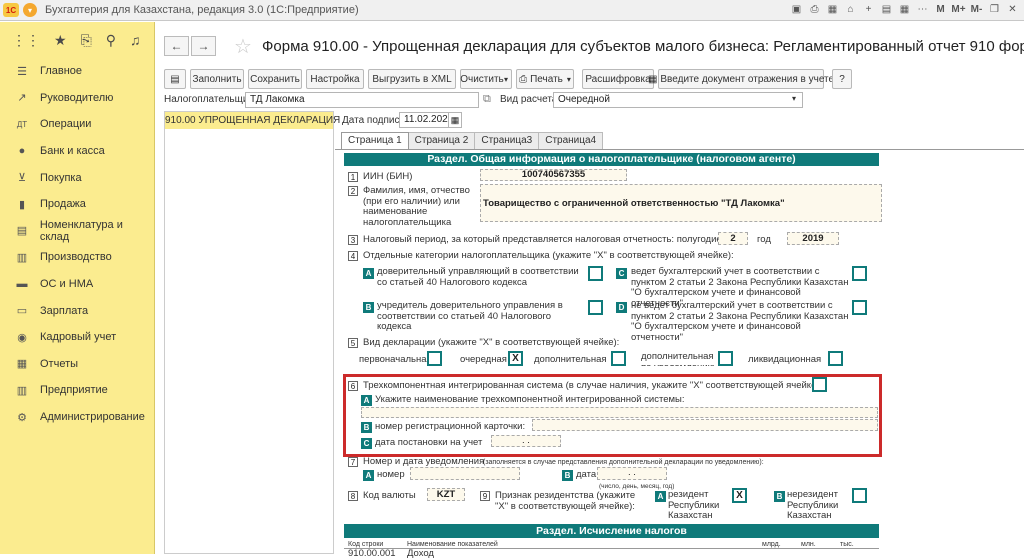  Describe the element at coordinates (850, 9) in the screenshot. I see `home-icon: ⌂` at that location.